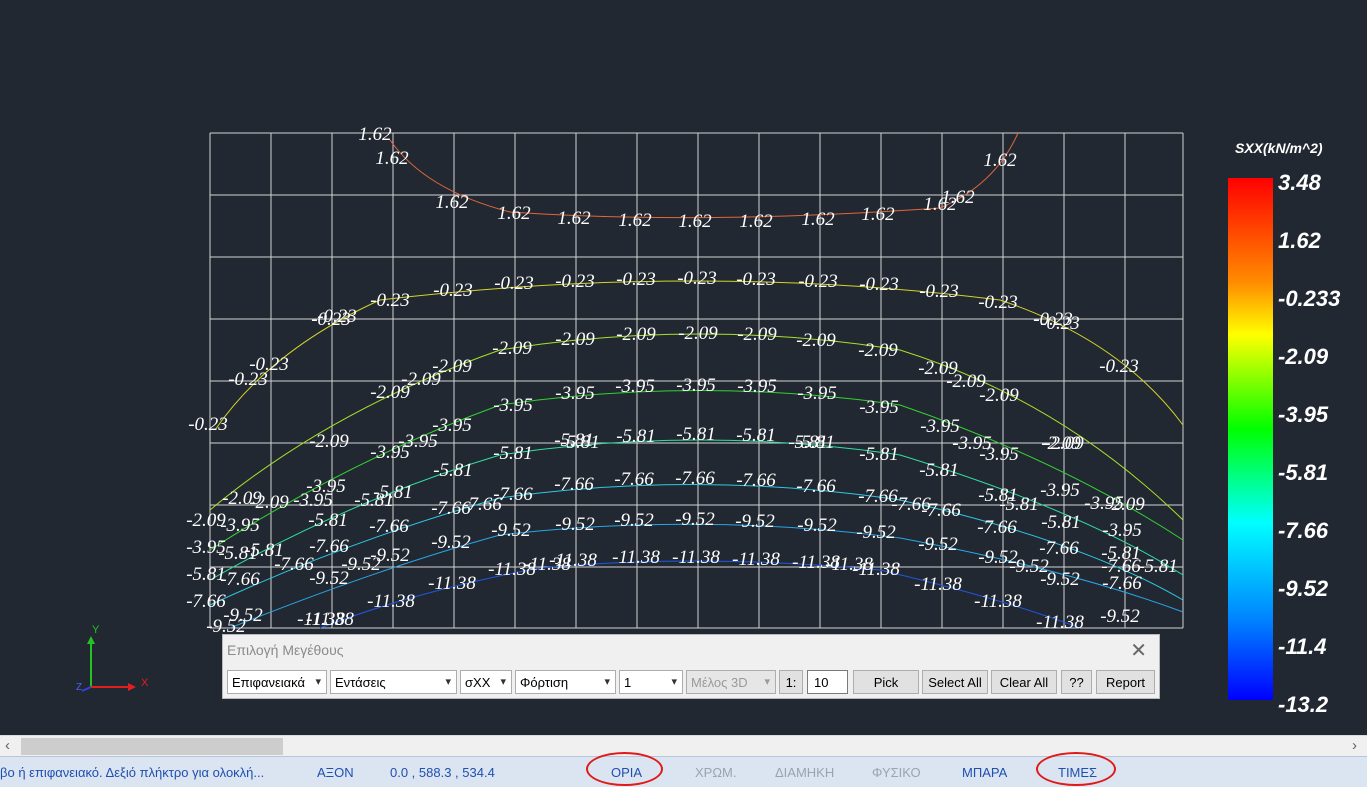 Image resolution: width=1367 pixels, height=787 pixels. I want to click on highlight-circle-oria, so click(624, 769).